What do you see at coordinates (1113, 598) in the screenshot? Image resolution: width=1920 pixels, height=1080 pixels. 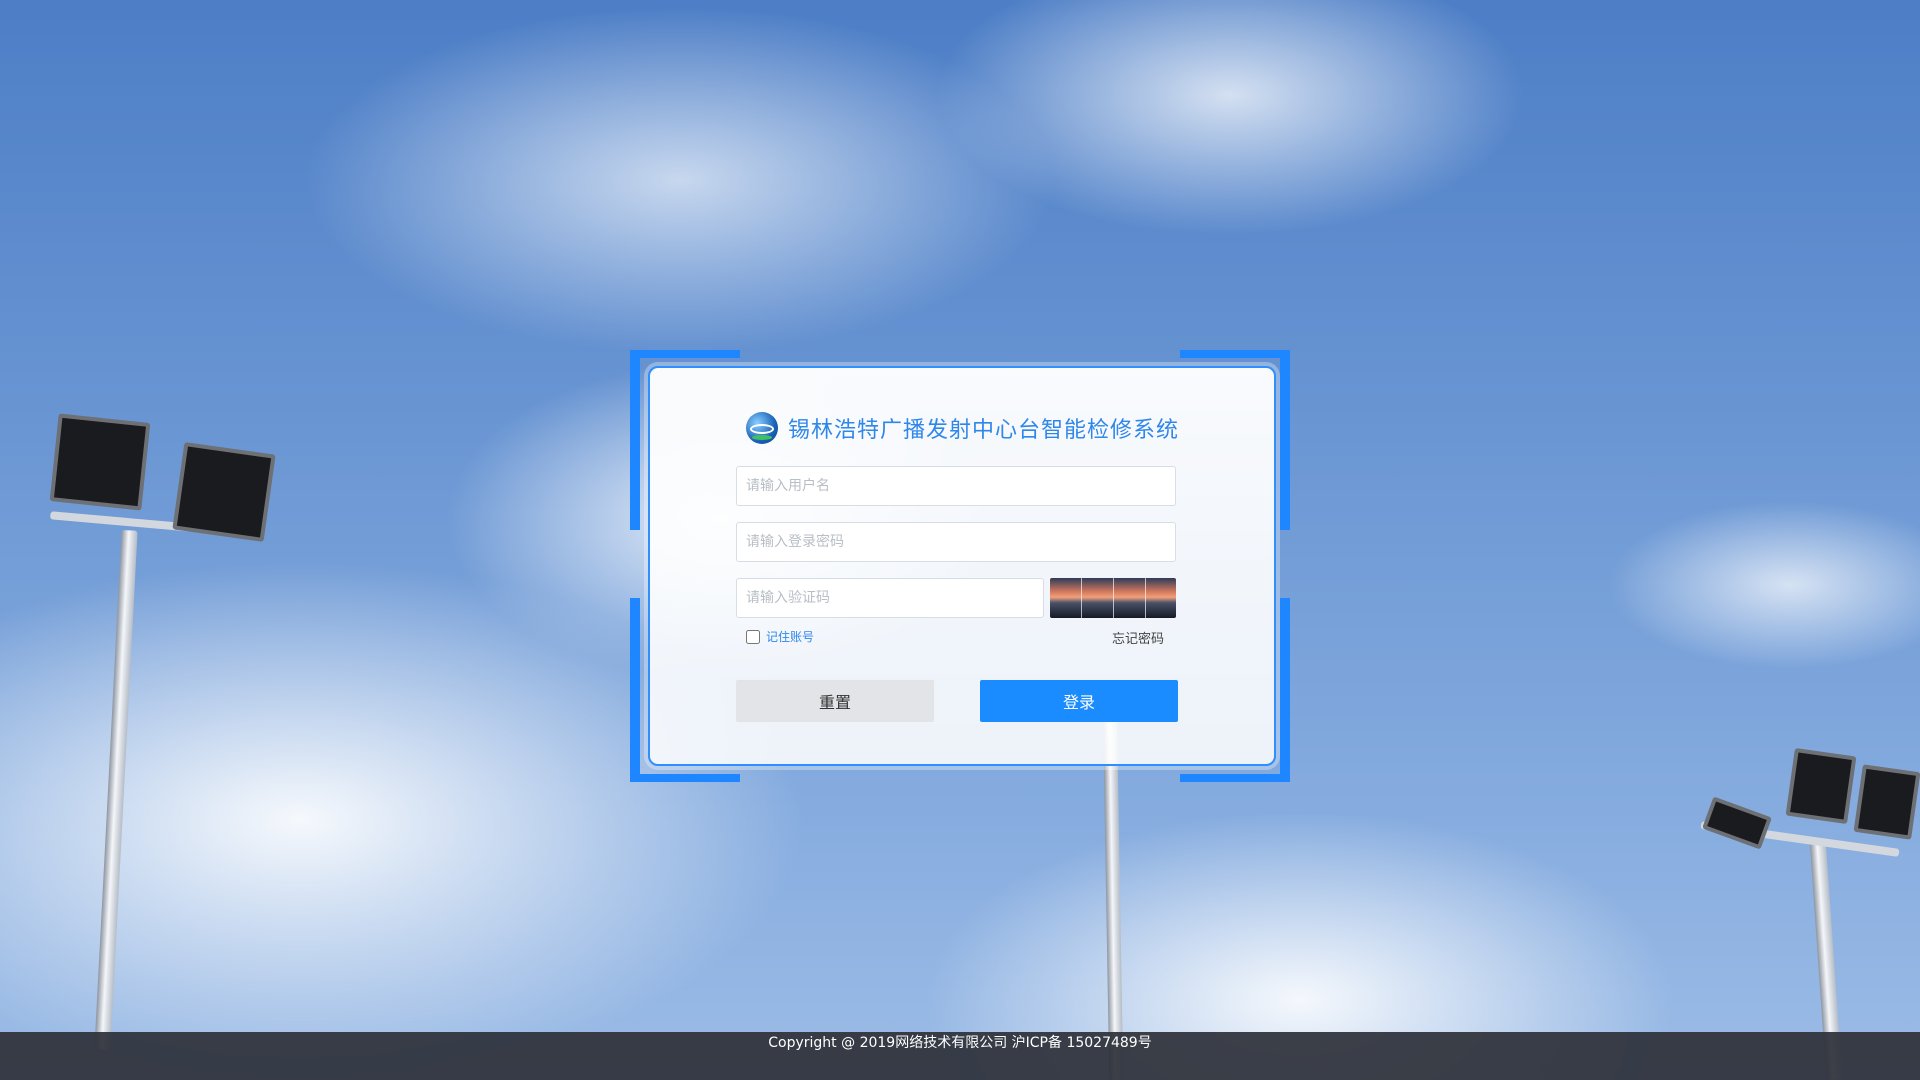 I see `captcha-image` at bounding box center [1113, 598].